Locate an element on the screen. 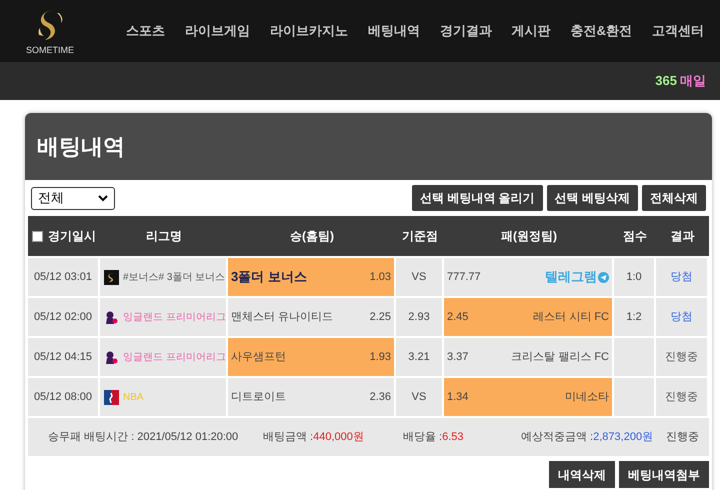 The image size is (720, 490). home-bet-cell: 사우샘프턴 1.93 is located at coordinates (312, 357).